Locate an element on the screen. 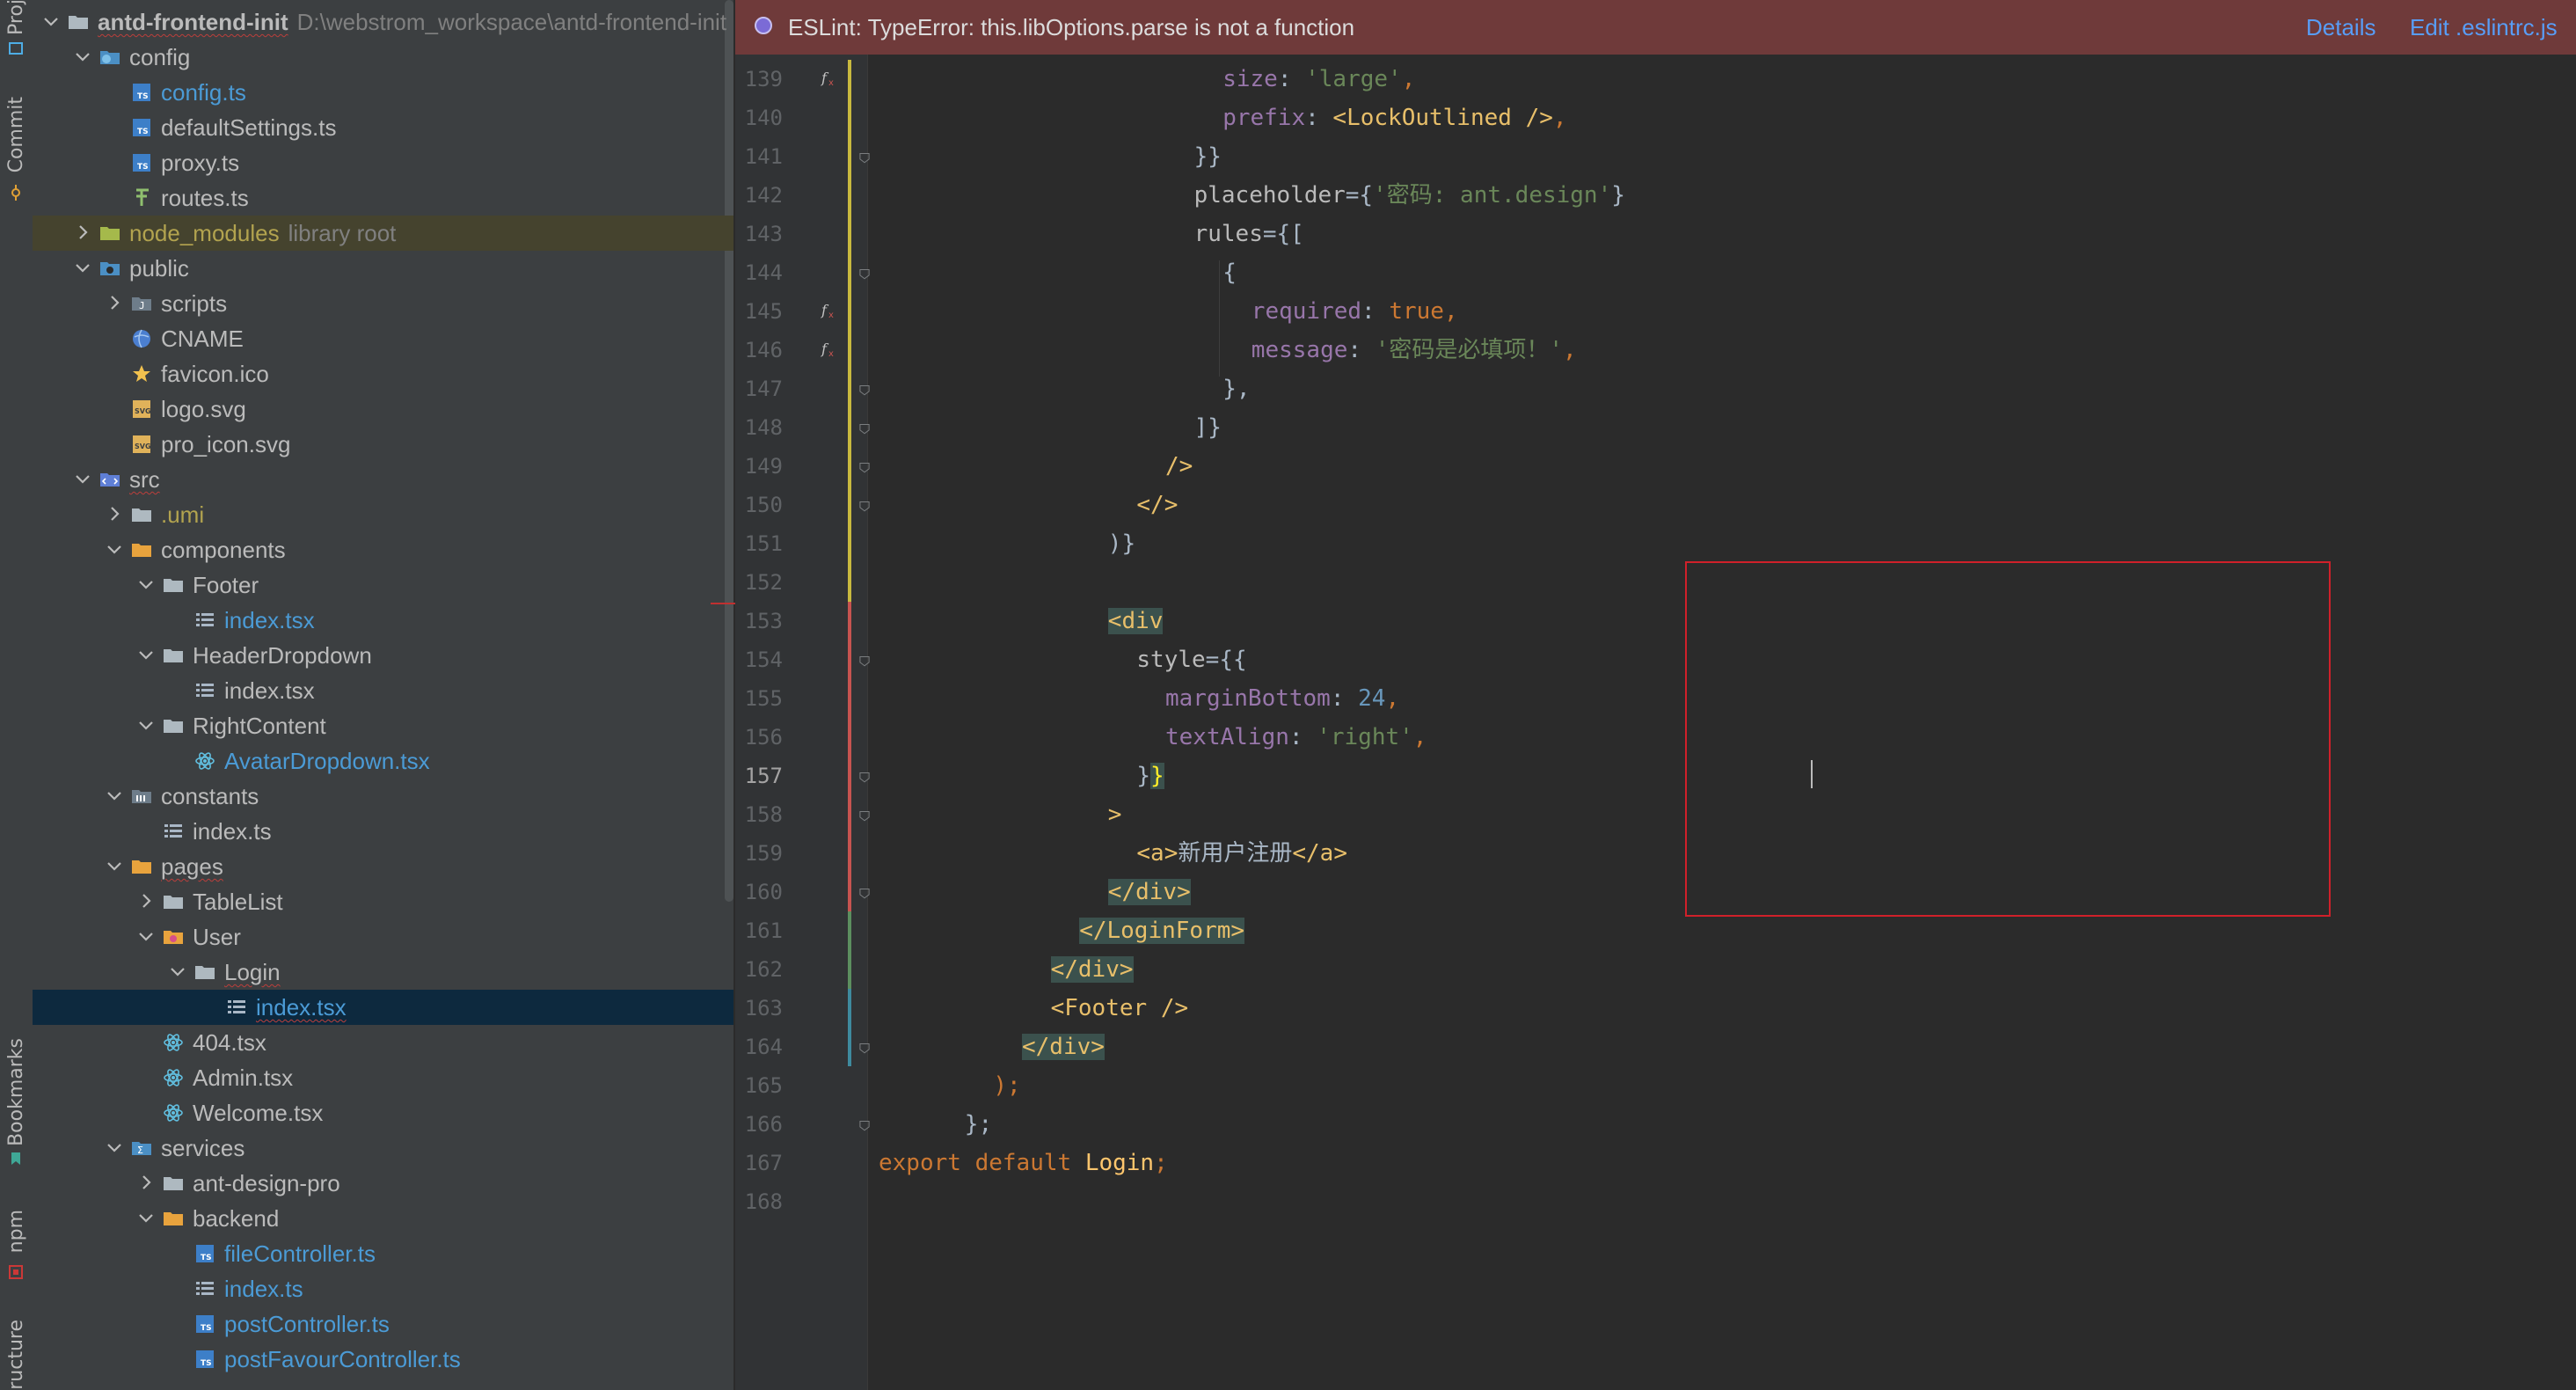 Image resolution: width=2576 pixels, height=1390 pixels. tree-item: 404.tsx is located at coordinates (383, 1042).